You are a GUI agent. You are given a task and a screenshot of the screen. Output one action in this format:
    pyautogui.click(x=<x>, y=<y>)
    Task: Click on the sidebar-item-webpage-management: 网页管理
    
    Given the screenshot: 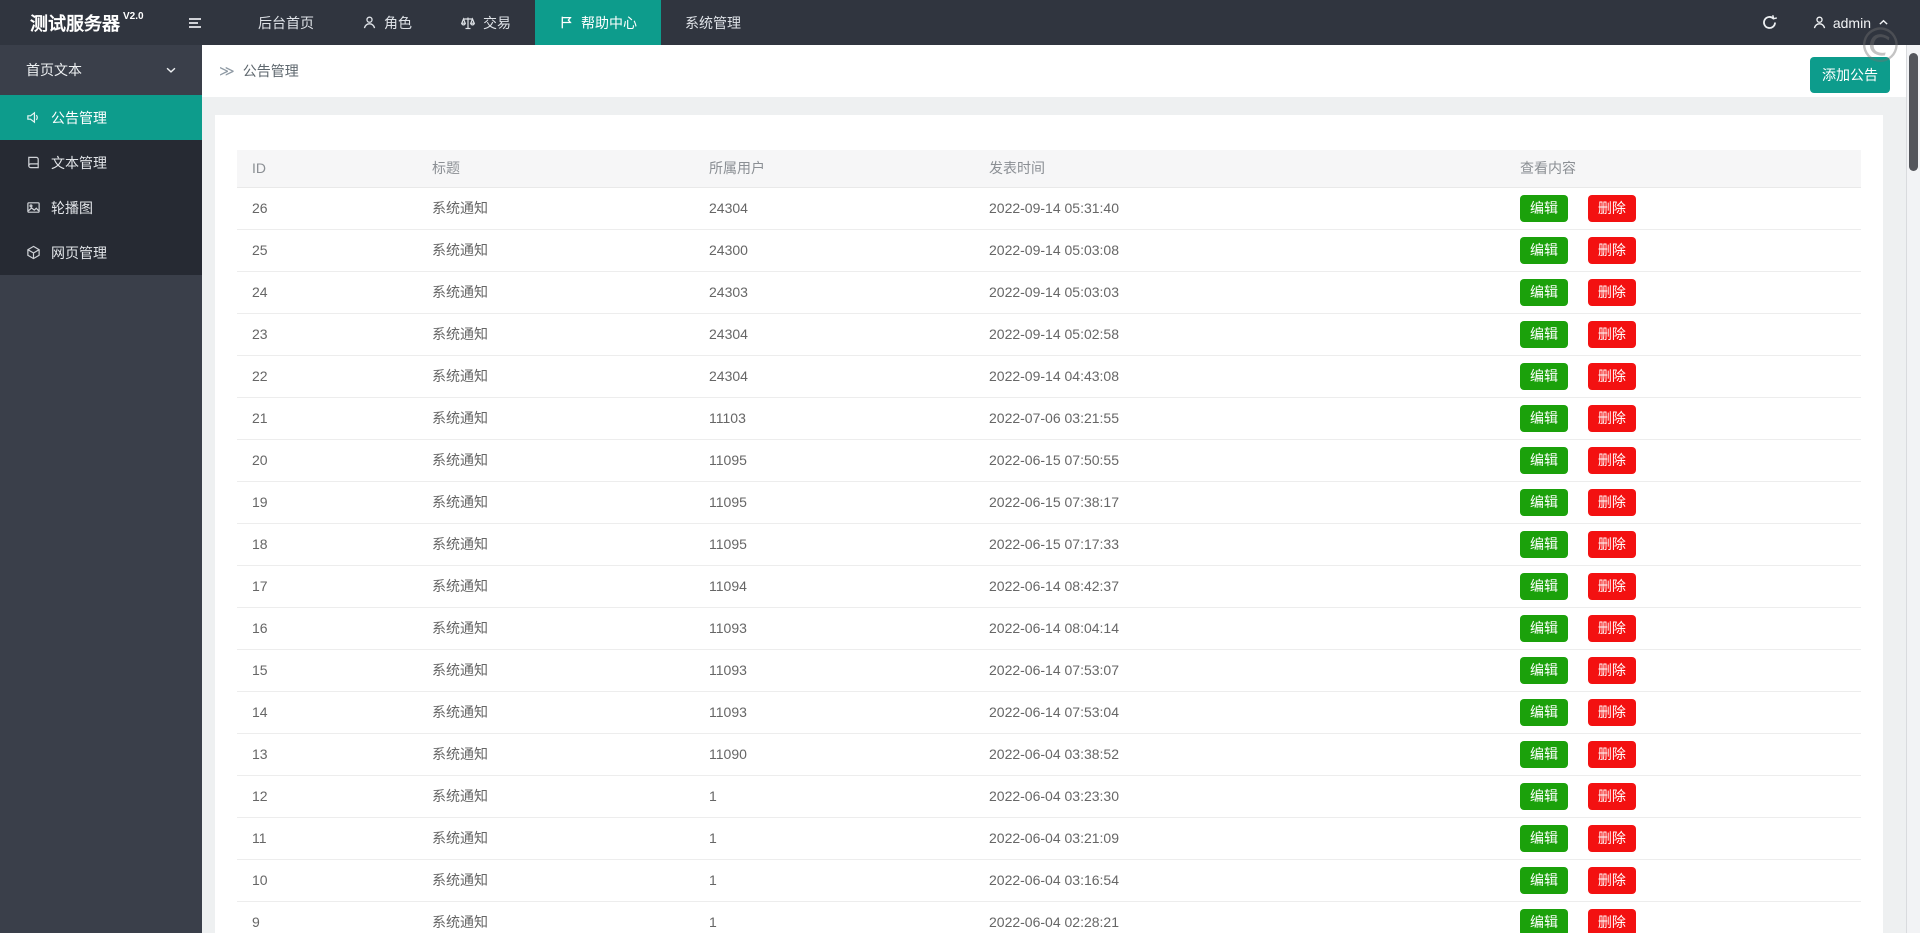 What is the action you would take?
    pyautogui.click(x=101, y=252)
    